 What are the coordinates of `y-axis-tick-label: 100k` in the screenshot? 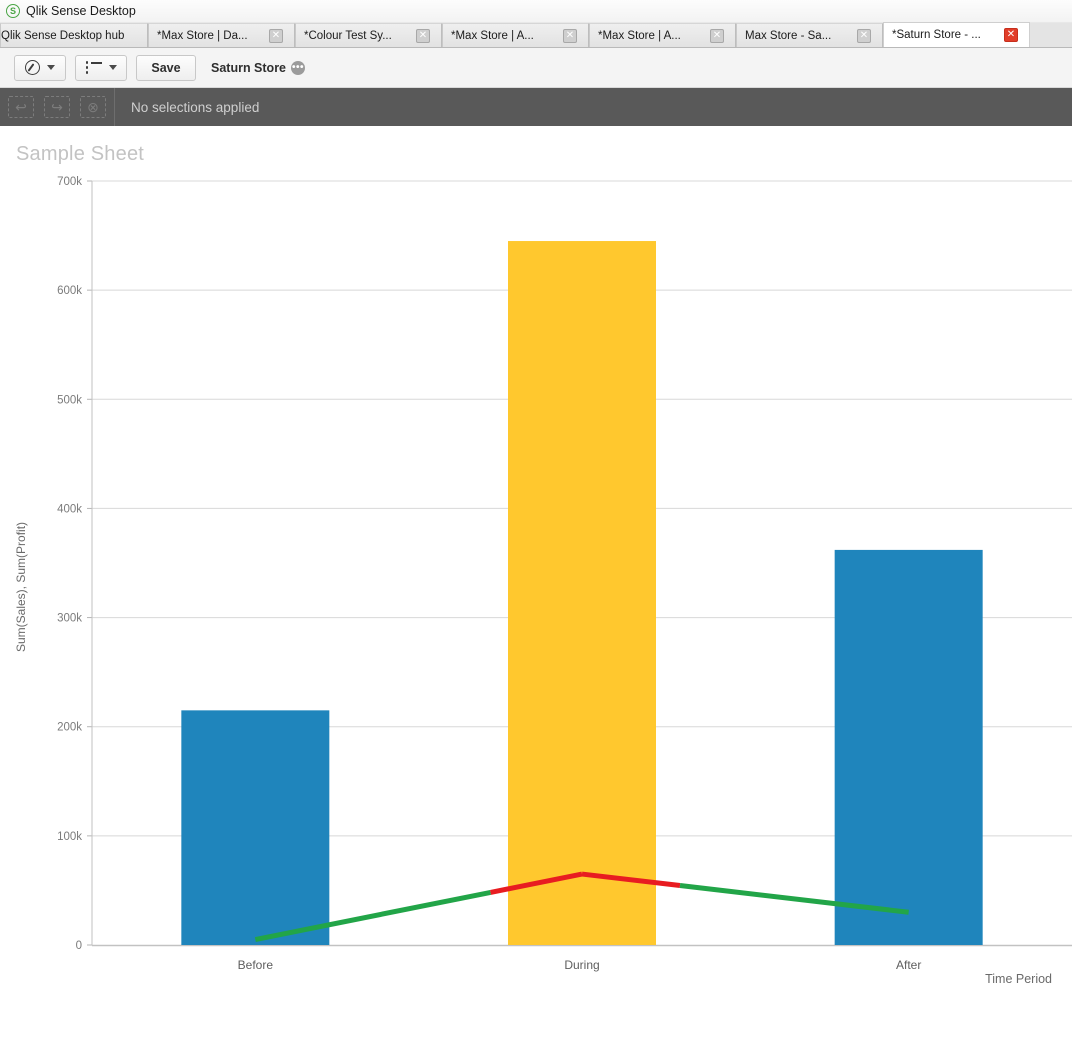 It's located at (69, 837).